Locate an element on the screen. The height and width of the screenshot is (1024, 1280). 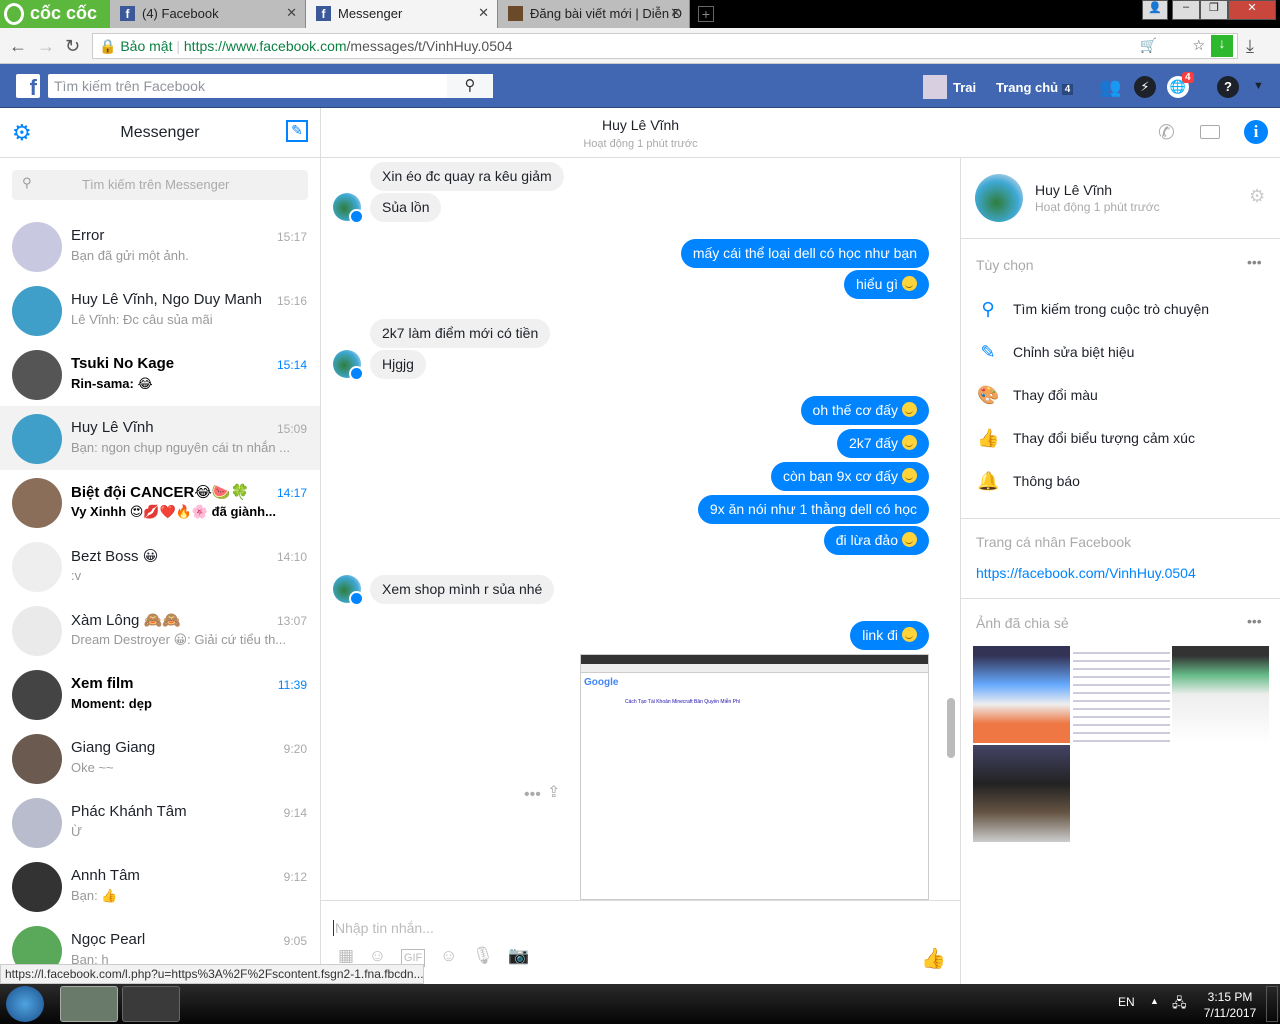
taskbar-coccoc is located at coordinates (89, 1004).